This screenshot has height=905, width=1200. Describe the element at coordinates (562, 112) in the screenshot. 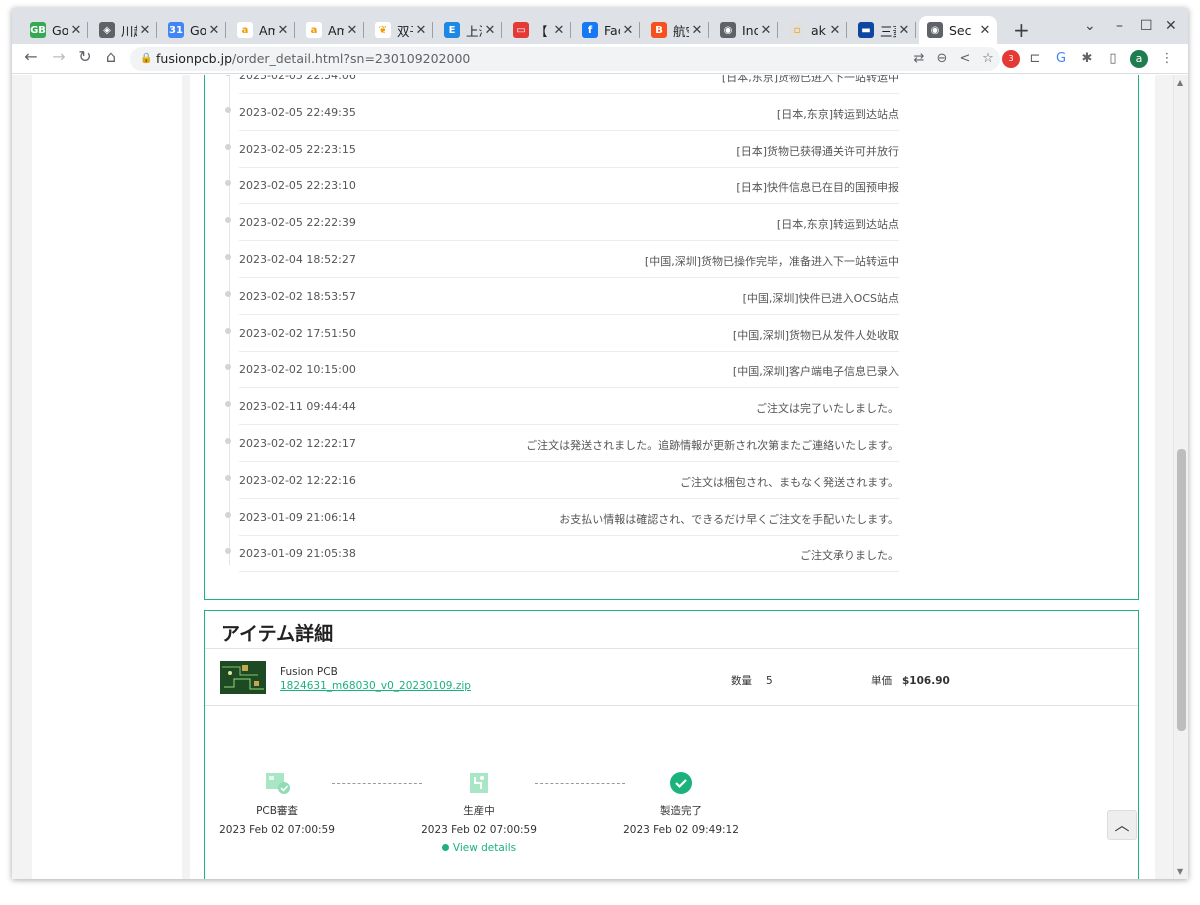

I see `tracking-row: 2023-02-05 22:49:35 [日本,东京]转运到达站点` at that location.